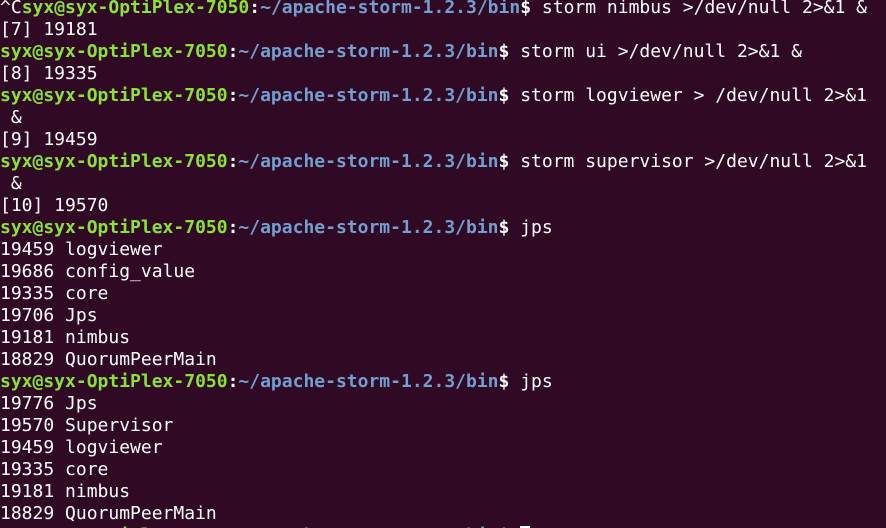 The height and width of the screenshot is (528, 886). I want to click on output-line: 19776 Jps, so click(49, 404).